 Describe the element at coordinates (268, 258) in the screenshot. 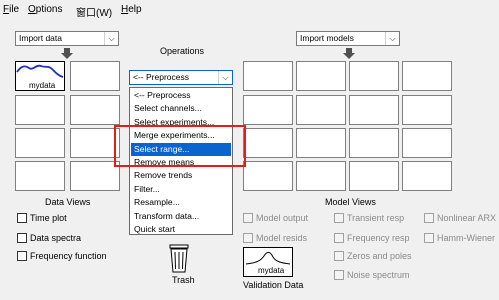

I see `validation-curve-icon` at that location.